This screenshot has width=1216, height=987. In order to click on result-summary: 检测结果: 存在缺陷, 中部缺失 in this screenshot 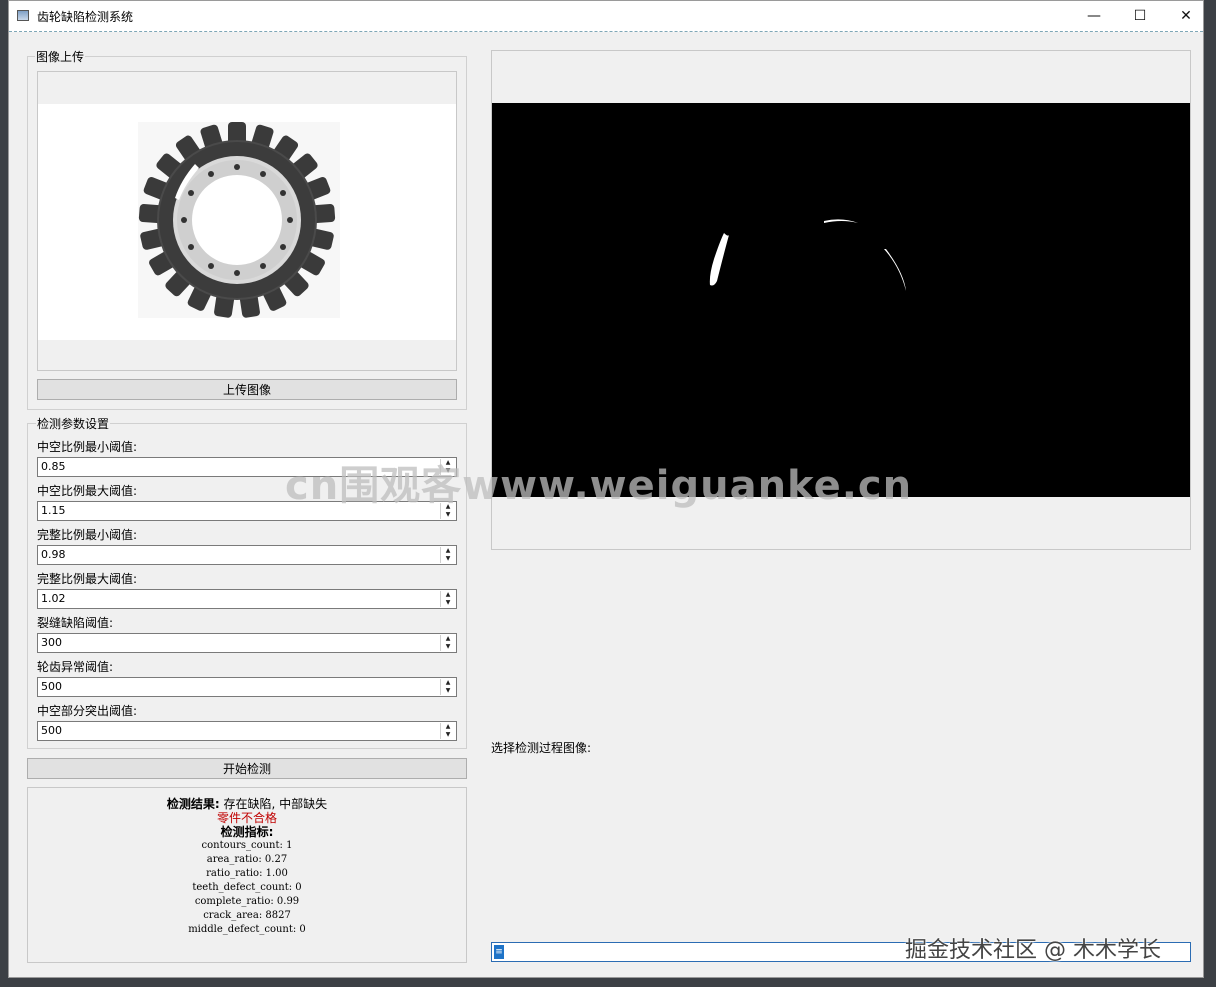, I will do `click(247, 804)`.